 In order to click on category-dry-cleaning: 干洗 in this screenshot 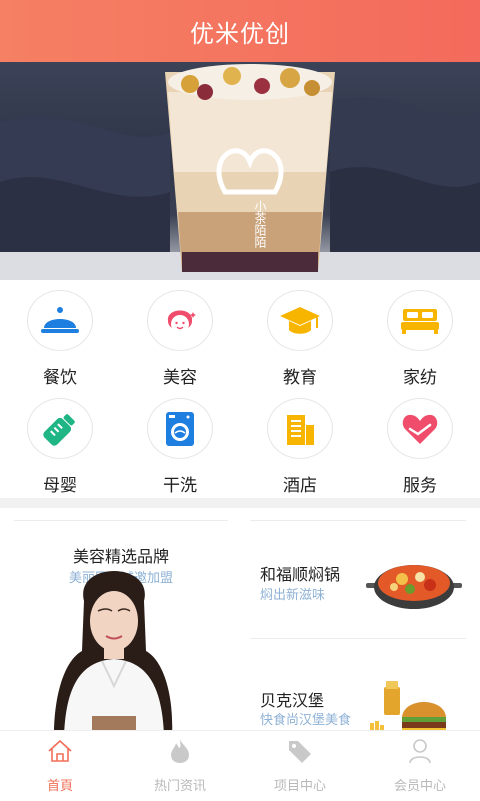, I will do `click(180, 442)`.